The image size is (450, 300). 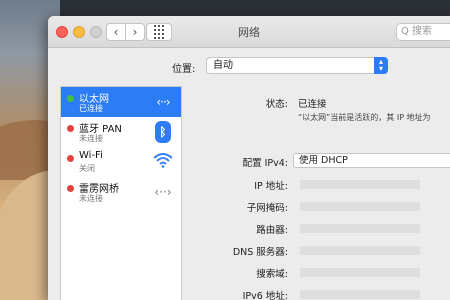 I want to click on ip-address-value, so click(x=360, y=184).